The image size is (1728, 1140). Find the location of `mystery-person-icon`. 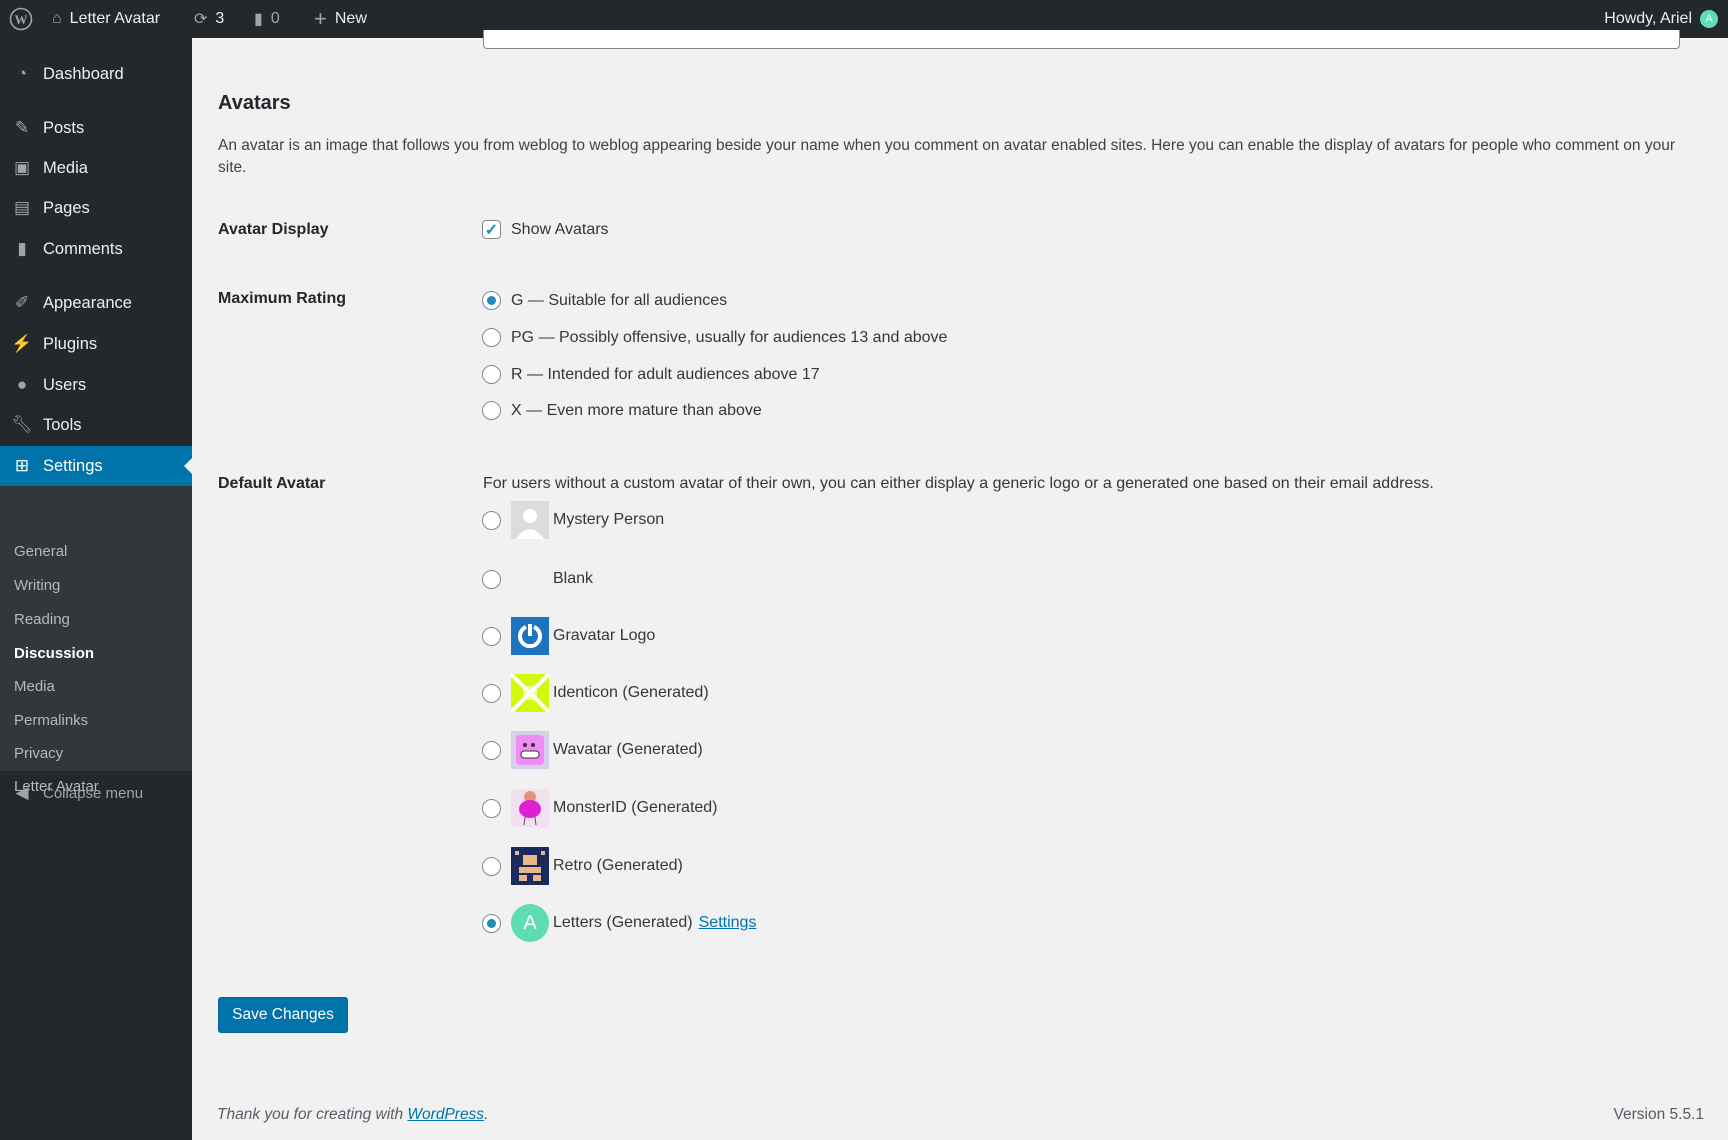

mystery-person-icon is located at coordinates (530, 520).